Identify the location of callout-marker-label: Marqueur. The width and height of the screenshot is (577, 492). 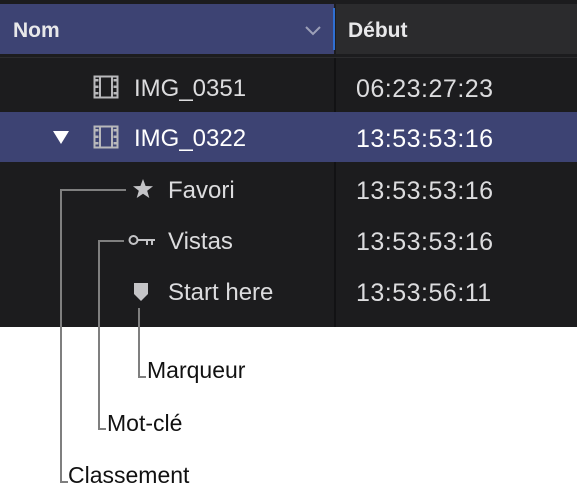
(196, 370).